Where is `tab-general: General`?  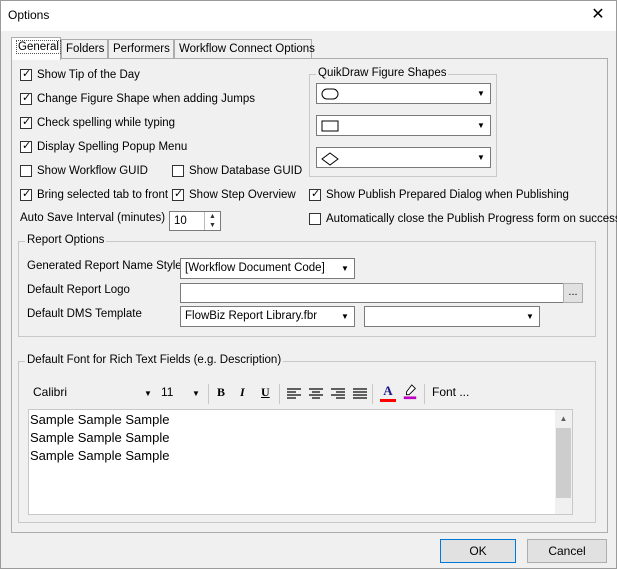 tab-general: General is located at coordinates (36, 48).